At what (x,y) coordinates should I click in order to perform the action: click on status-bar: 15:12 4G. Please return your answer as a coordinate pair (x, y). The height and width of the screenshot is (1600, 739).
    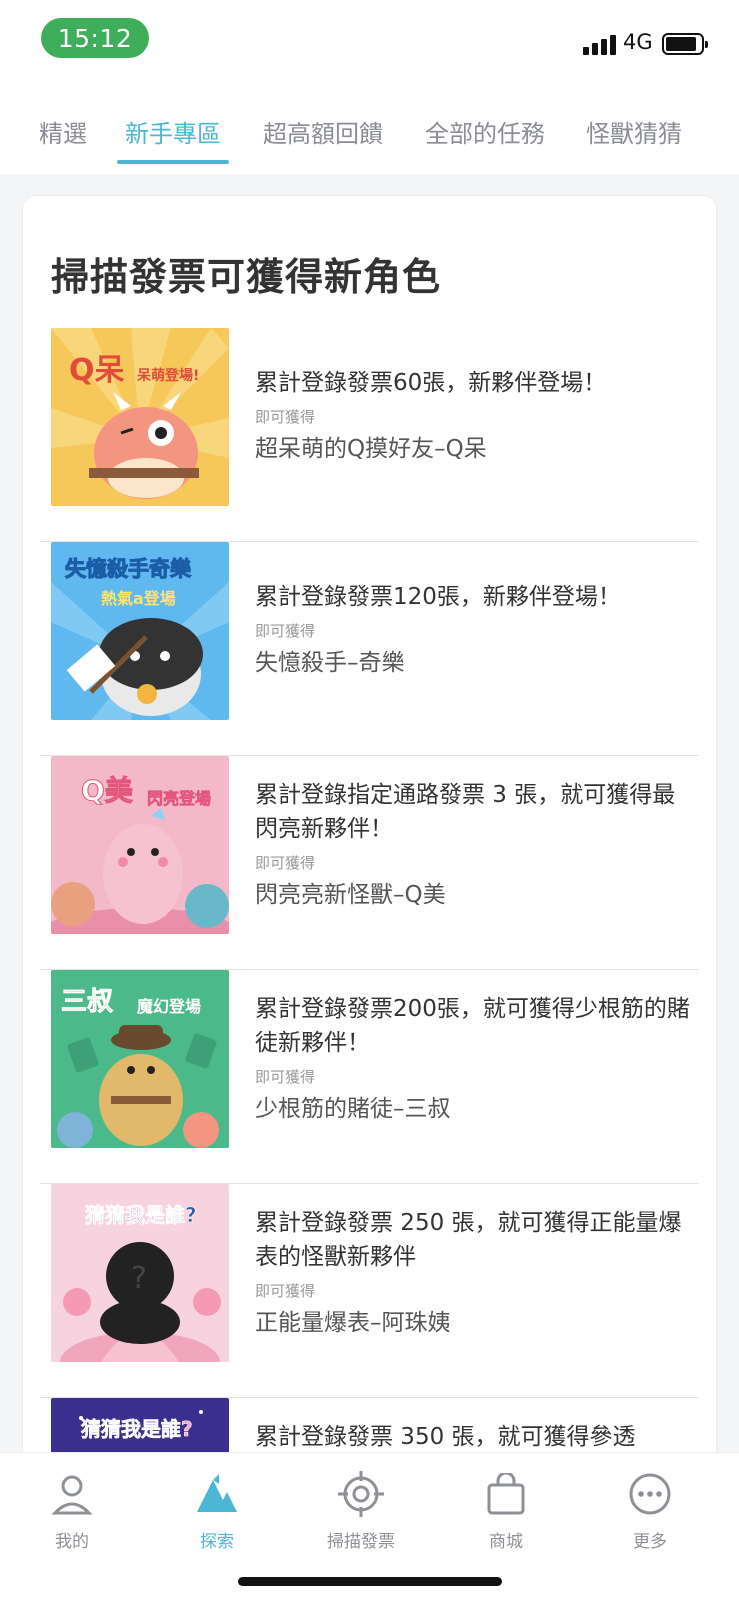
    Looking at the image, I should click on (369, 43).